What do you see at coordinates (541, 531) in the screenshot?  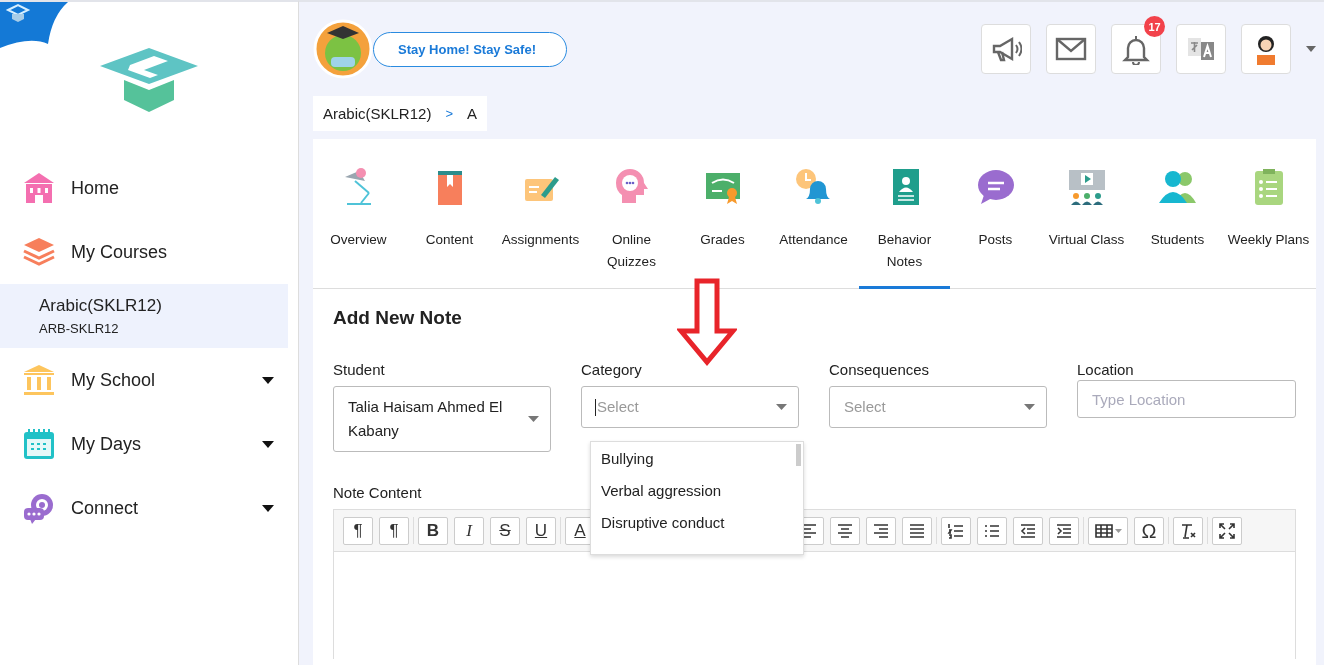 I see `format-button: U` at bounding box center [541, 531].